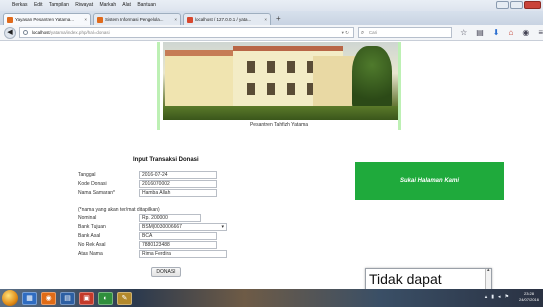 This screenshot has width=543, height=307. Describe the element at coordinates (502, 5) in the screenshot. I see `minimize-button` at that location.